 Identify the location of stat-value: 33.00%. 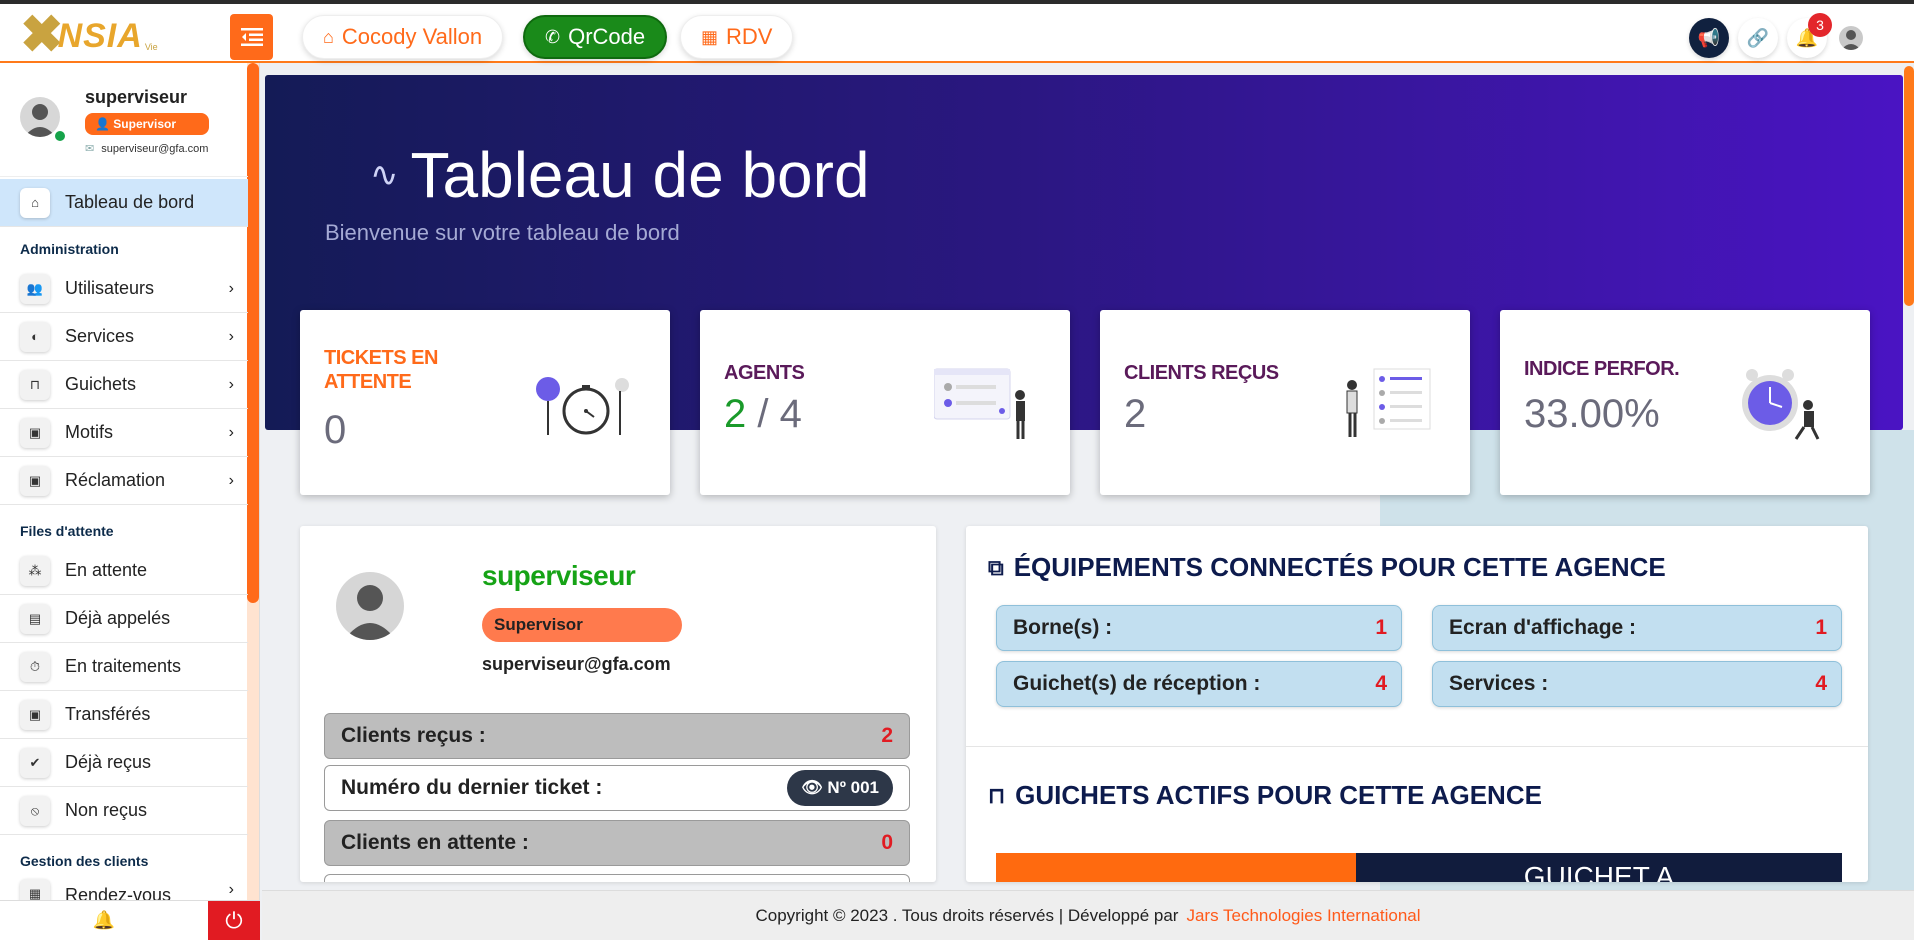
(1592, 414).